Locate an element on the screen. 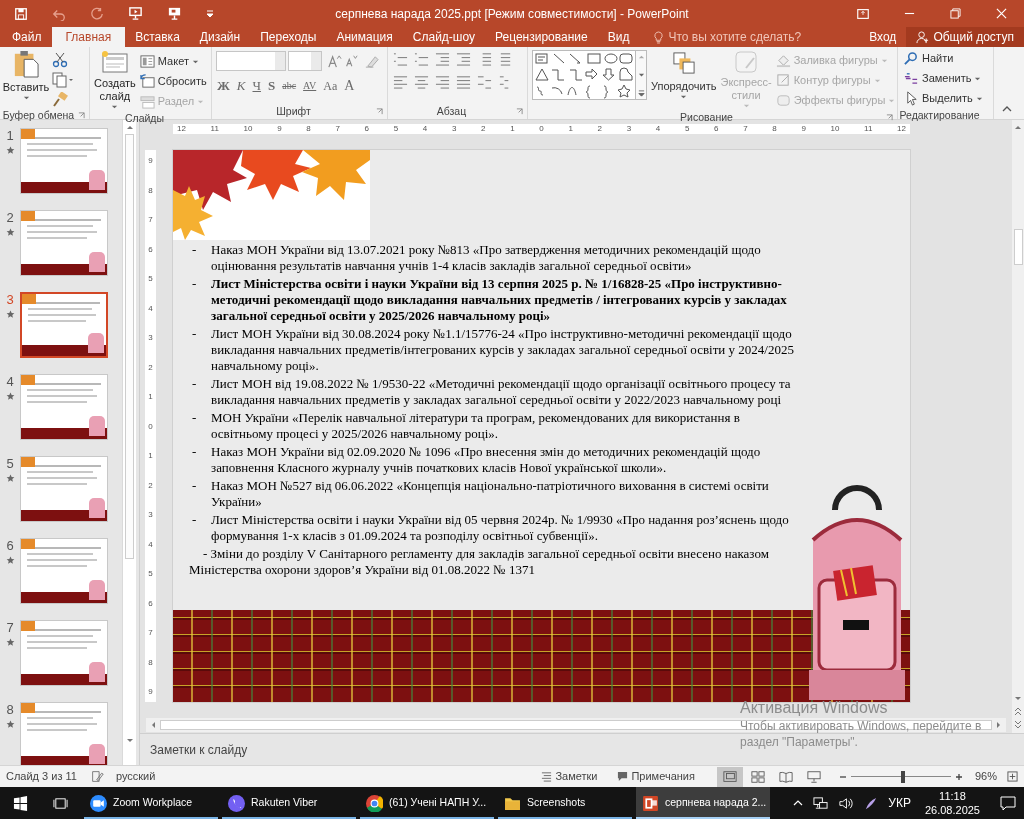 The height and width of the screenshot is (819, 1024). taskbar-app: Rakuten Viber is located at coordinates (289, 803).